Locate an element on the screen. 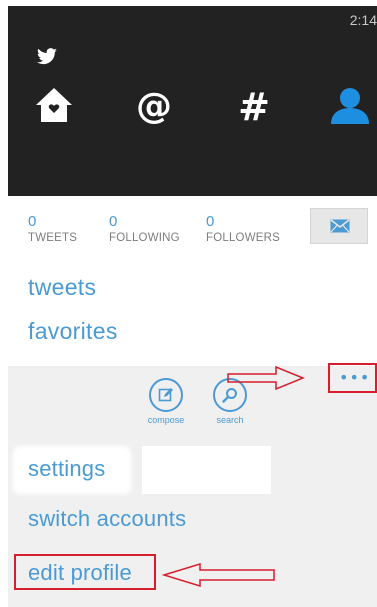  envelope-icon is located at coordinates (340, 226).